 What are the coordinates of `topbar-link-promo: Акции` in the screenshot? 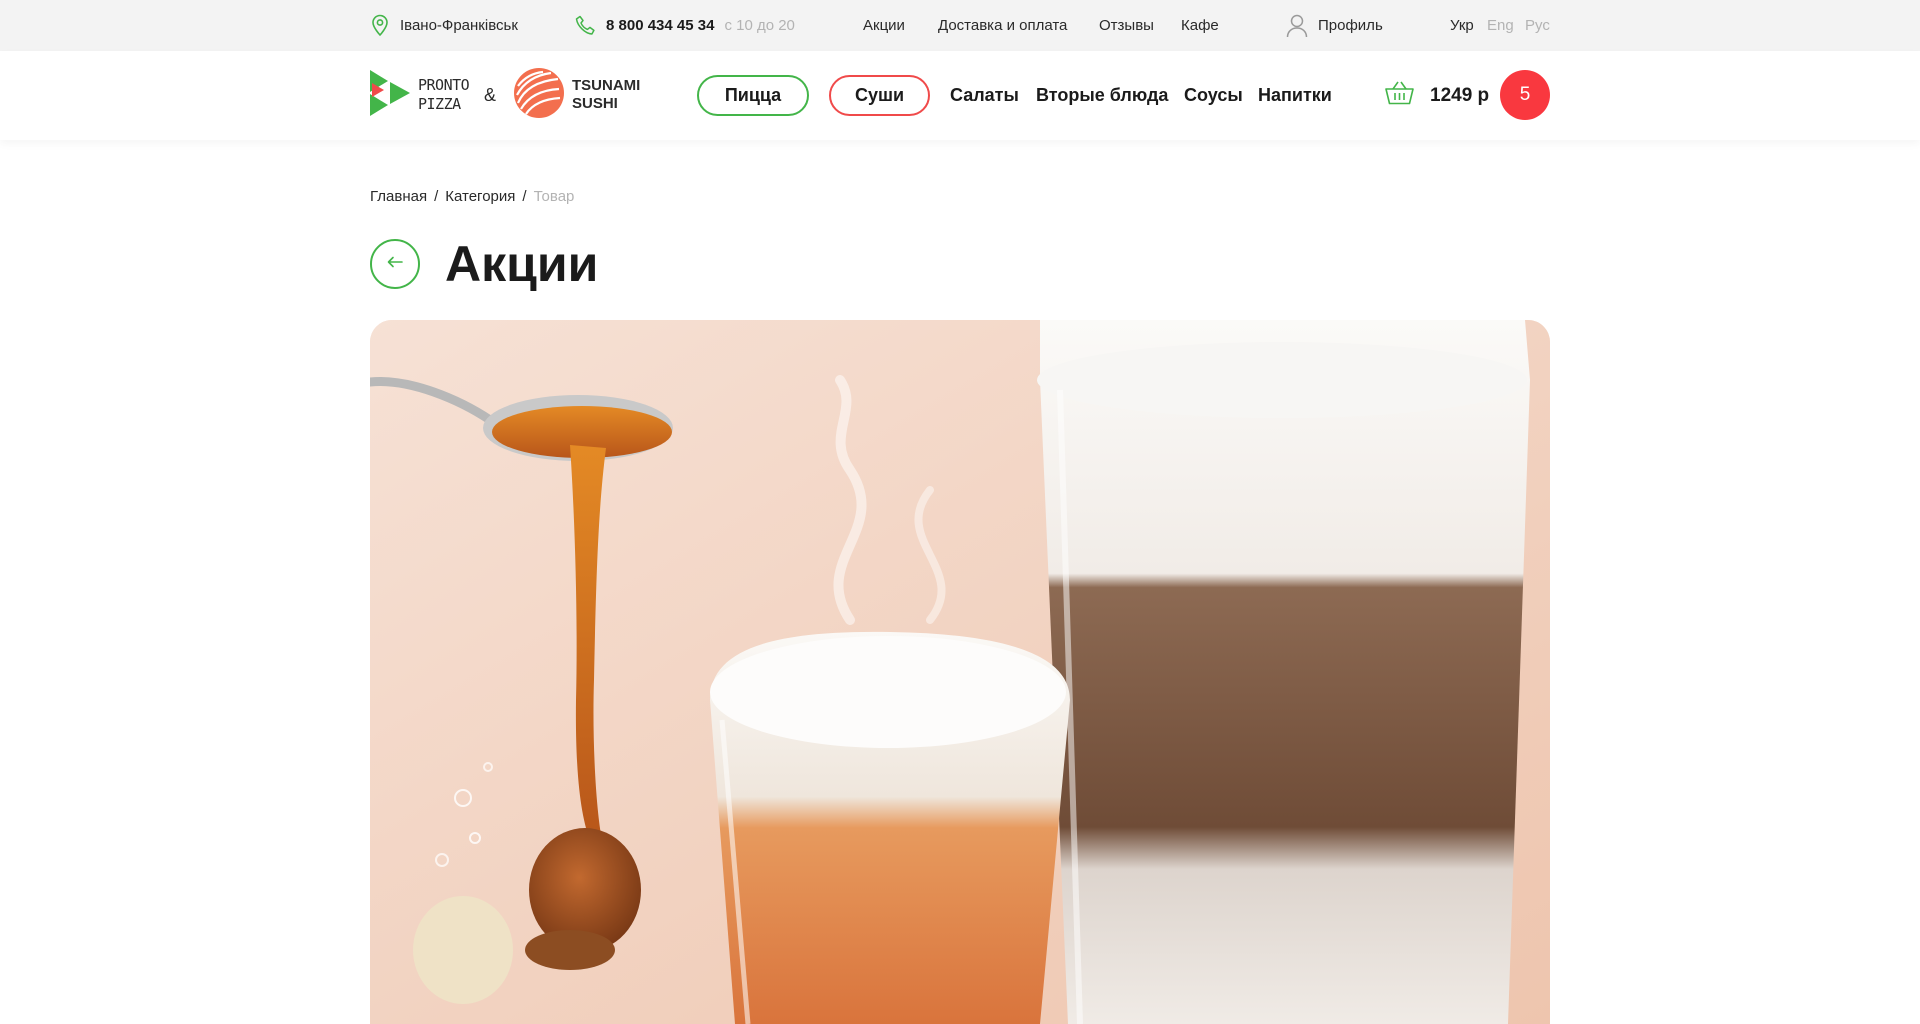 It's located at (884, 25).